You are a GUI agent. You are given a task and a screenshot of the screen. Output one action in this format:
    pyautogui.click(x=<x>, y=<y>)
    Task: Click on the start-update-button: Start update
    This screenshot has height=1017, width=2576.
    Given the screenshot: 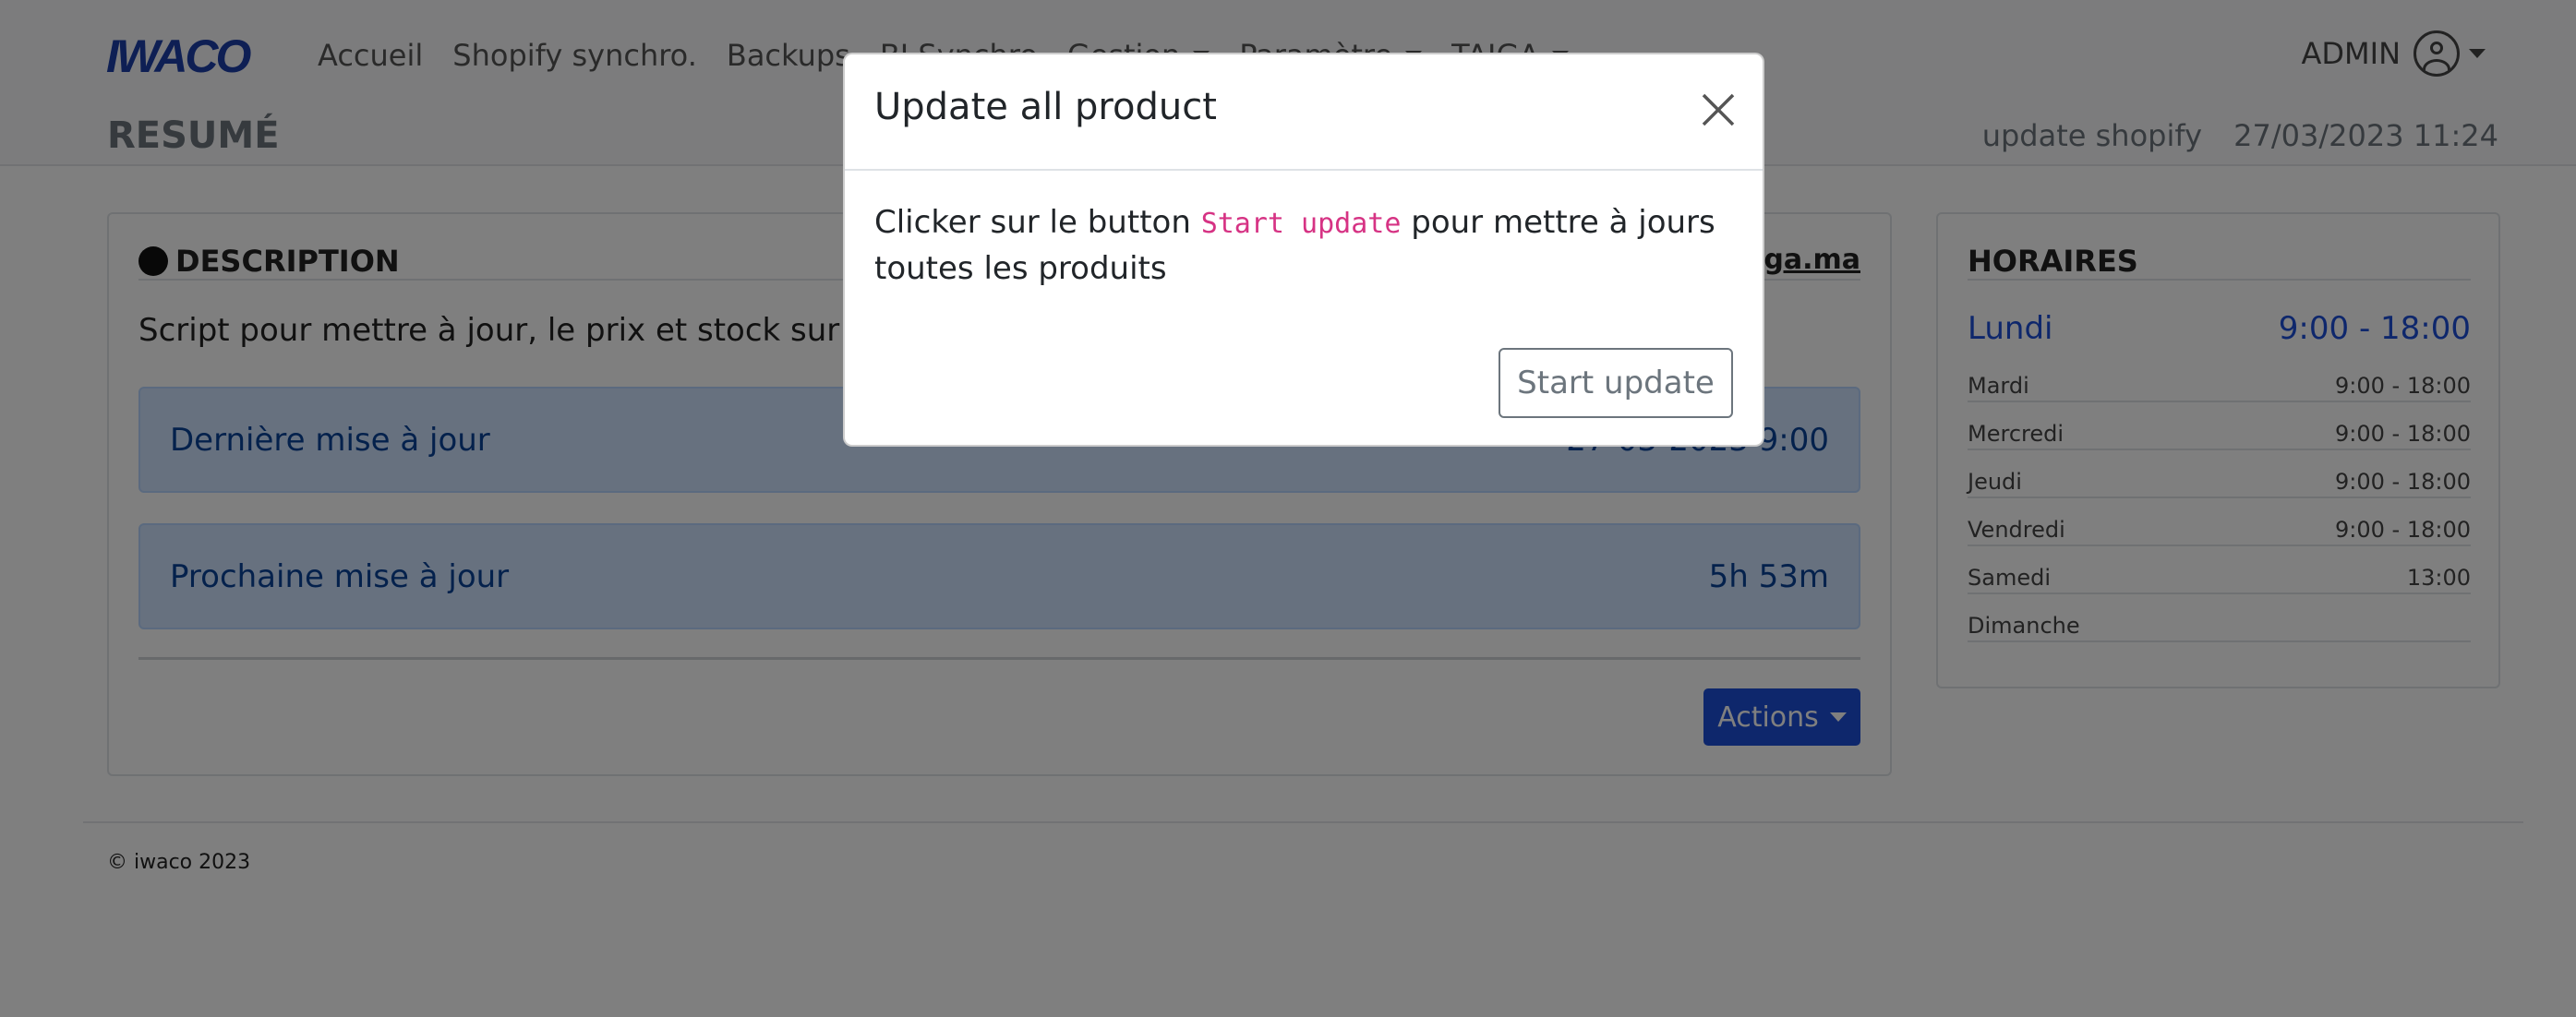 What is the action you would take?
    pyautogui.click(x=1616, y=383)
    